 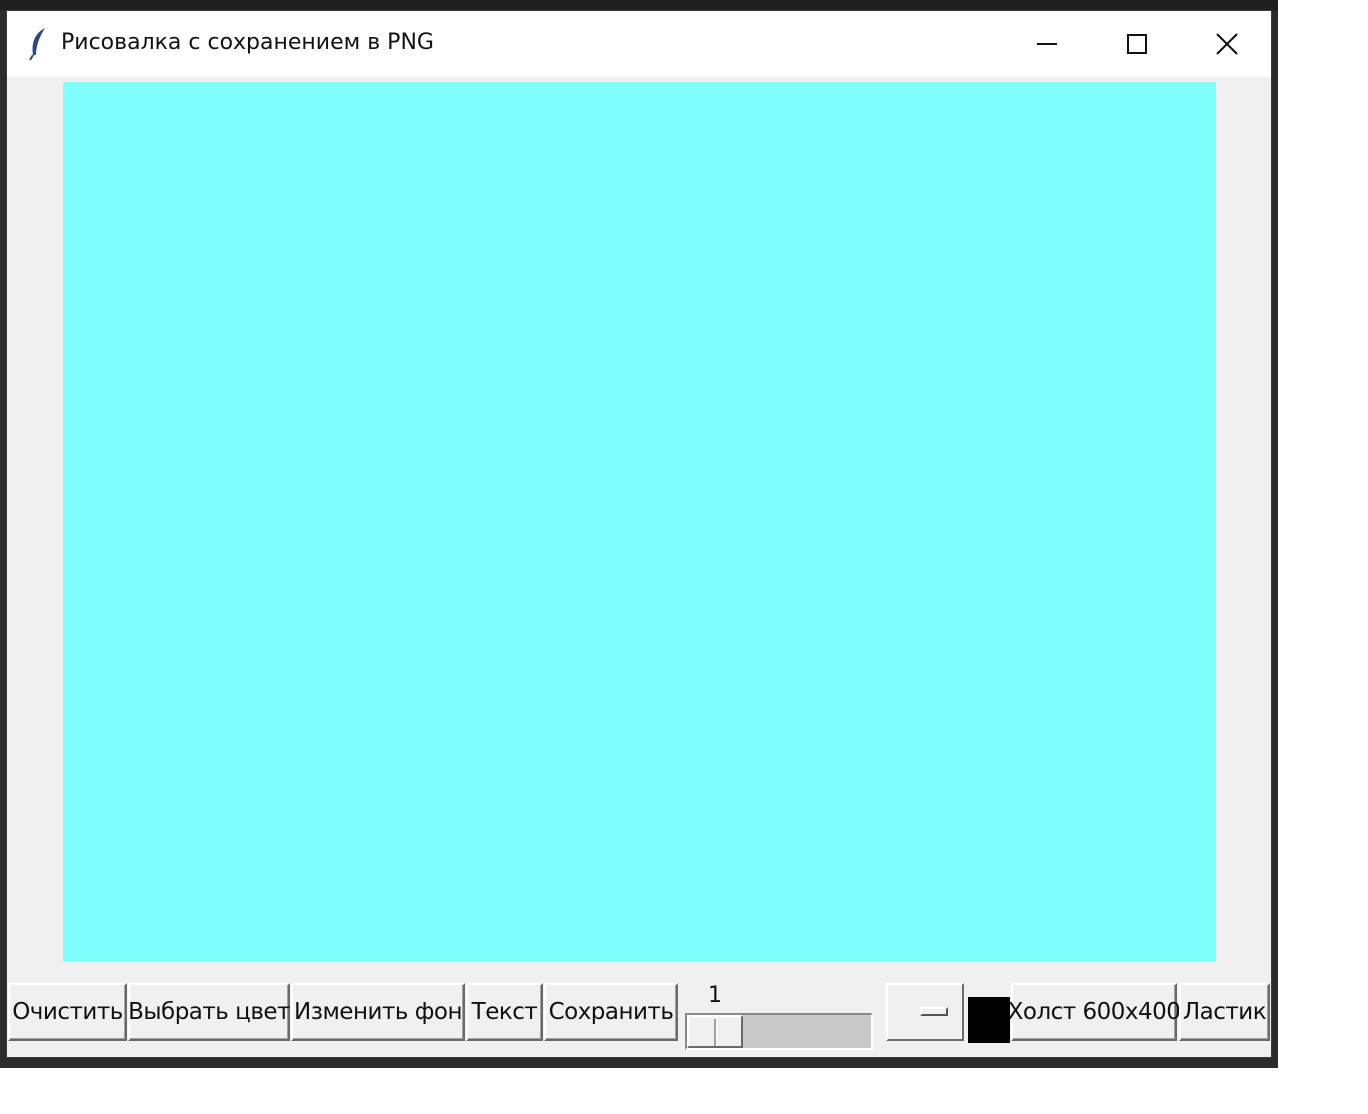 I want to click on option-menu-indicator-icon, so click(x=934, y=1011).